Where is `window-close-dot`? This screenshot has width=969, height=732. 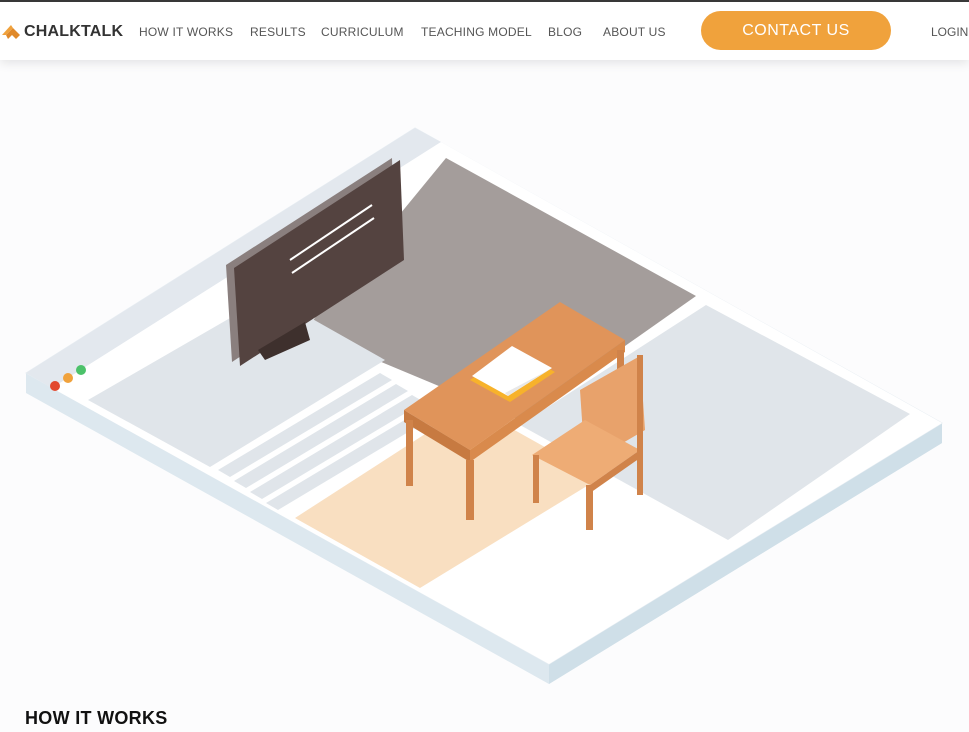 window-close-dot is located at coordinates (55, 386).